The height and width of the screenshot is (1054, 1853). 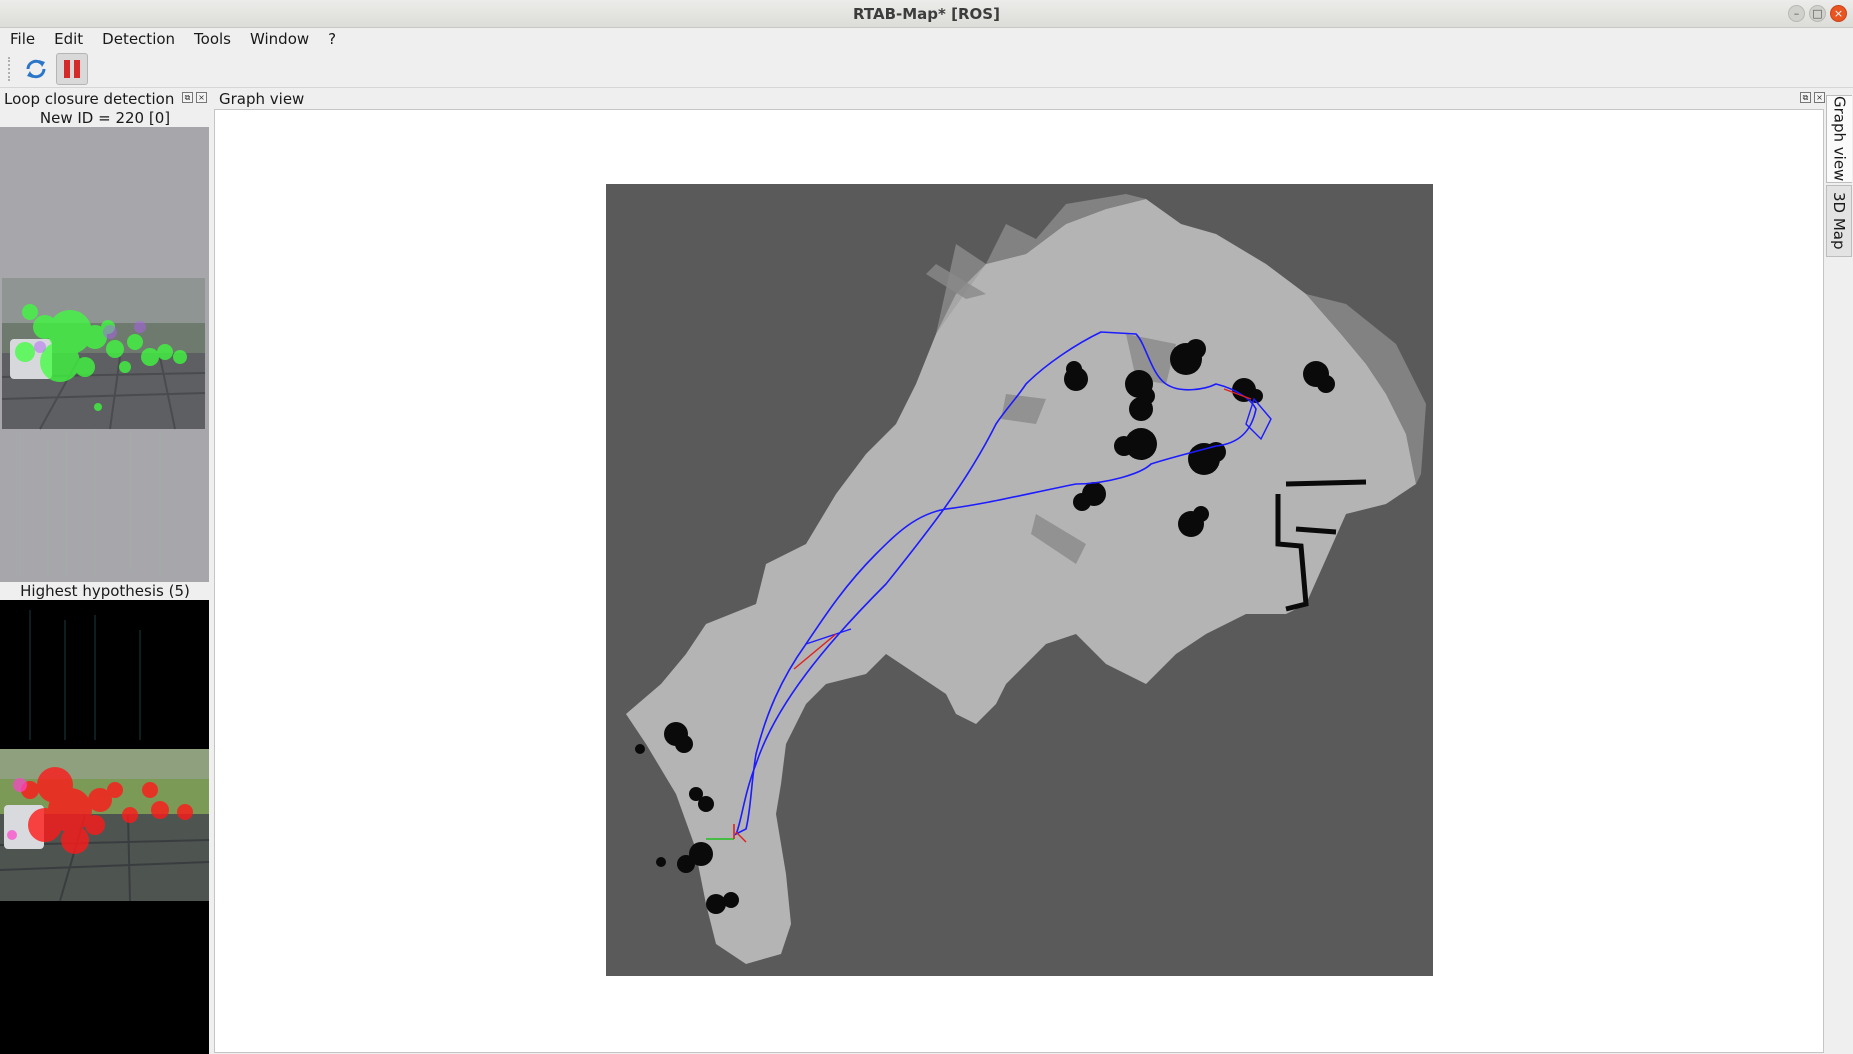 What do you see at coordinates (1839, 571) in the screenshot?
I see `right-tab-bar: Graph view 3D Map` at bounding box center [1839, 571].